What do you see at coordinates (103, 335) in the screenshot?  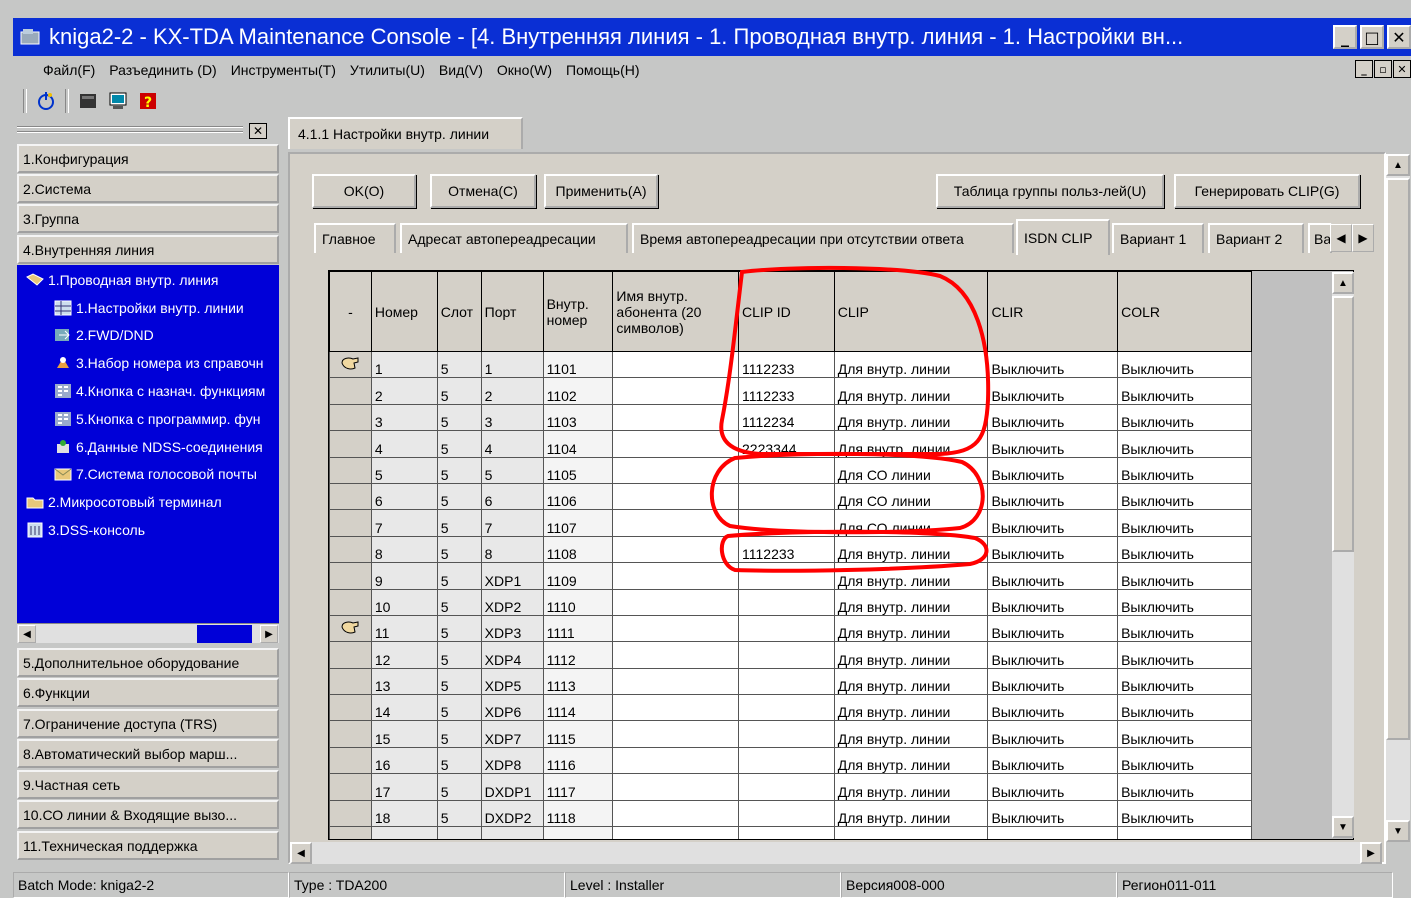 I see `tree-node-fwd-dnd: 2.FWD/DND` at bounding box center [103, 335].